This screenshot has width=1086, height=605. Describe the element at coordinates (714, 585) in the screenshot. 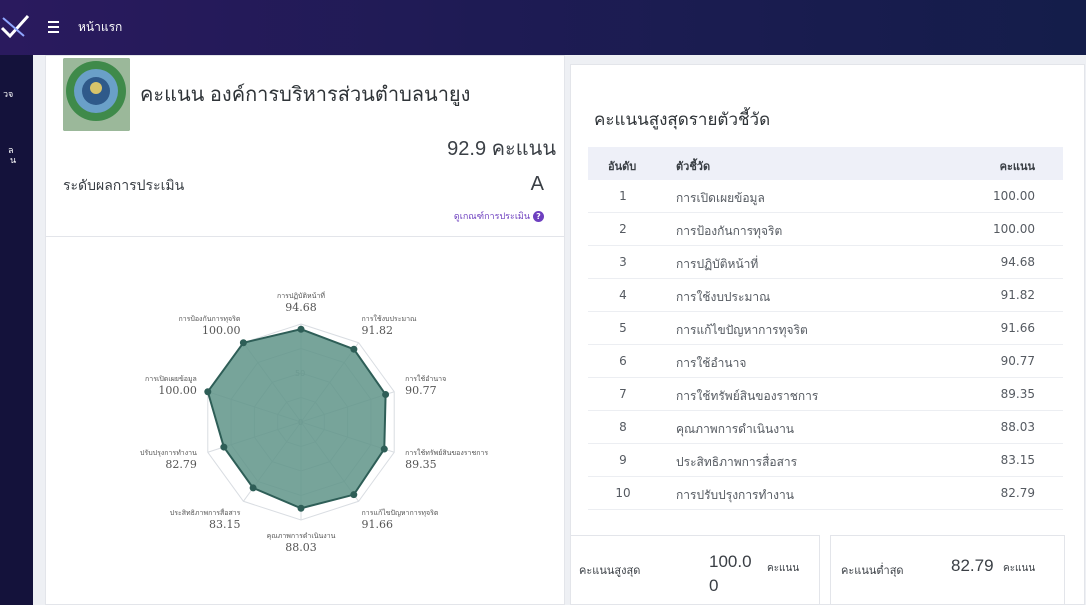

I see `max-score-value-cont: 0` at that location.